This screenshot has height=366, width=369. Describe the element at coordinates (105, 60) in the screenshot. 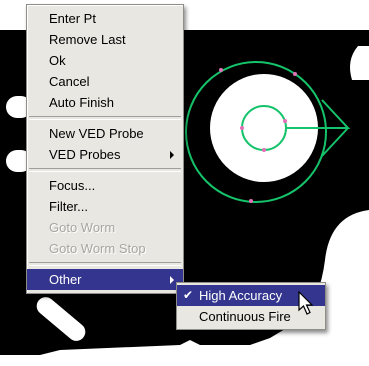

I see `menu-item-ok: Ok` at that location.